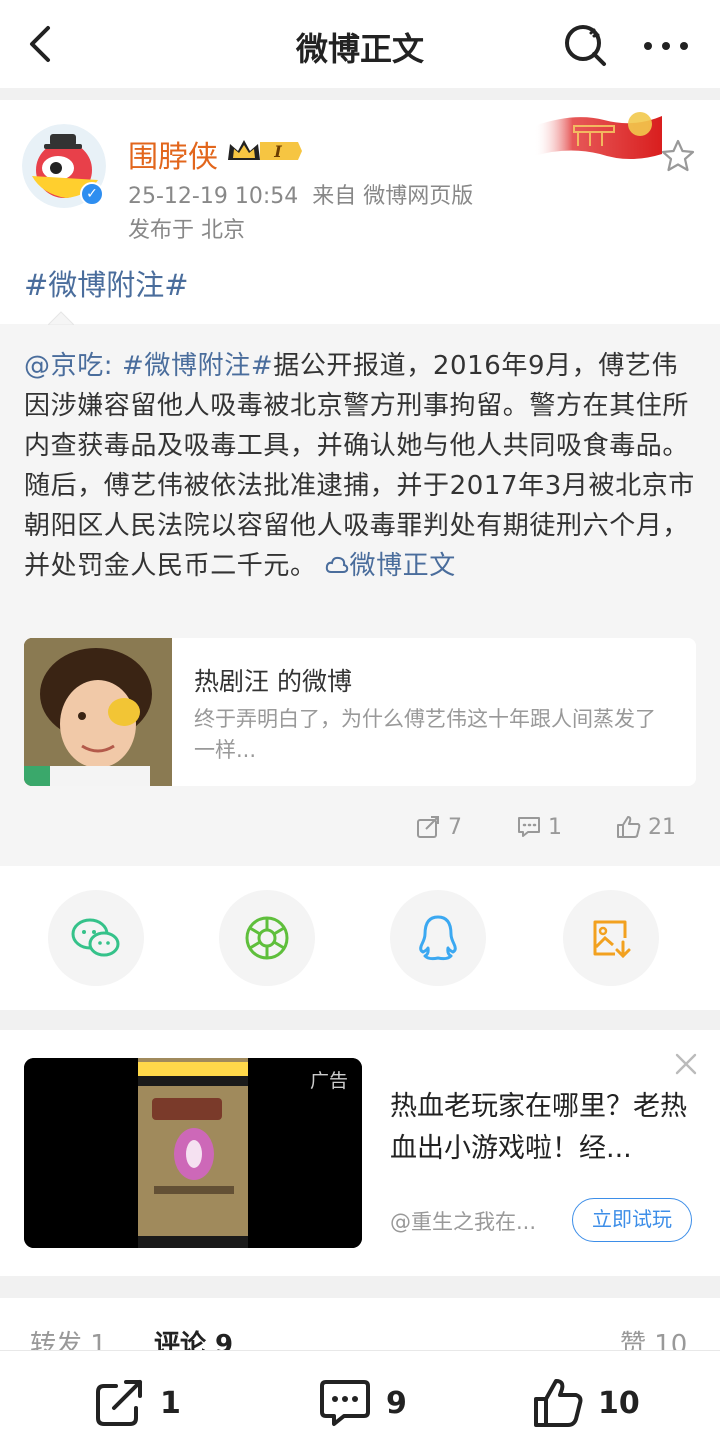 The height and width of the screenshot is (1454, 720). I want to click on star-icon, so click(678, 155).